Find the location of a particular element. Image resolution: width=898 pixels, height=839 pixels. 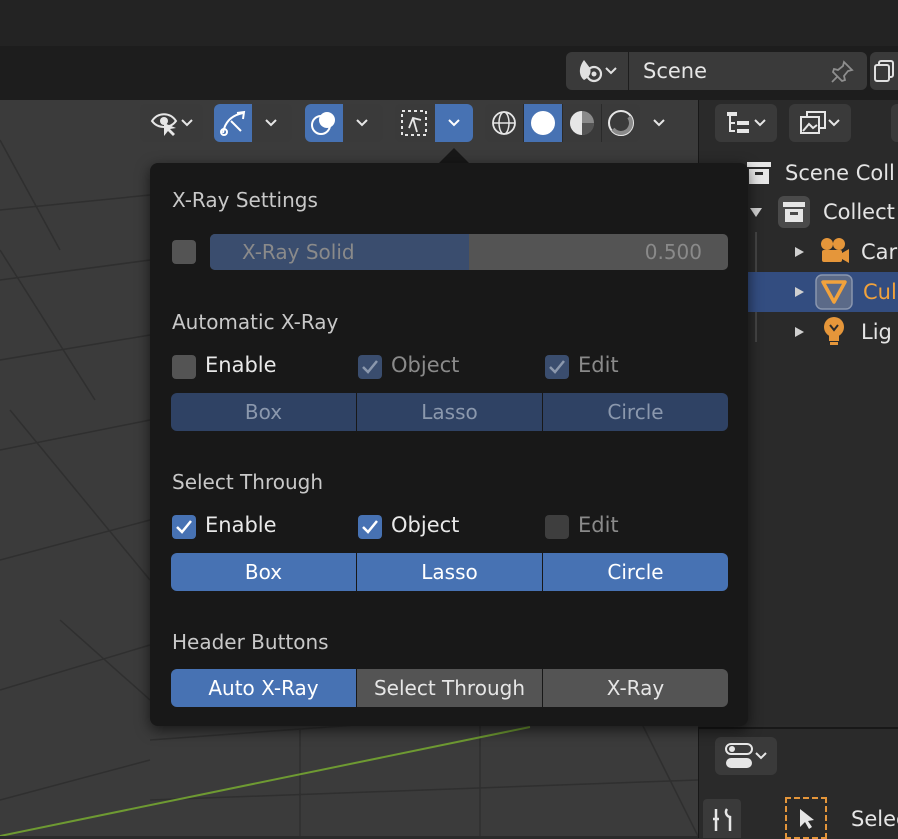

duplicate-icon is located at coordinates (884, 71).